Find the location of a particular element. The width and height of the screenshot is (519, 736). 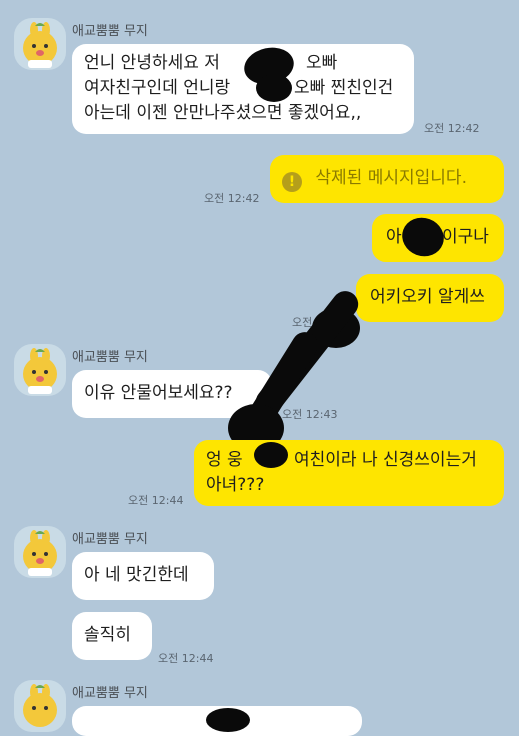

message-text: 여자친구인데 언니랑 is located at coordinates (157, 88).